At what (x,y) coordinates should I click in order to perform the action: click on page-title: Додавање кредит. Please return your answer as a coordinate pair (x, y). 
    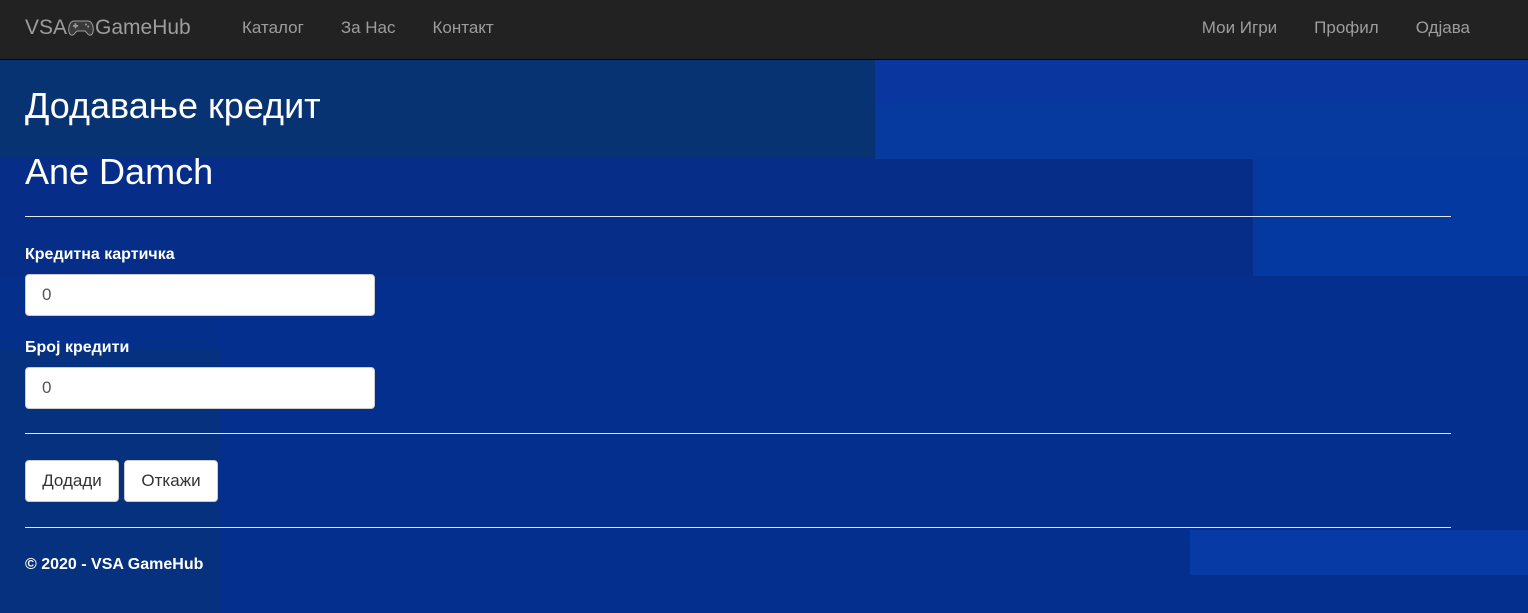
    Looking at the image, I should click on (173, 105).